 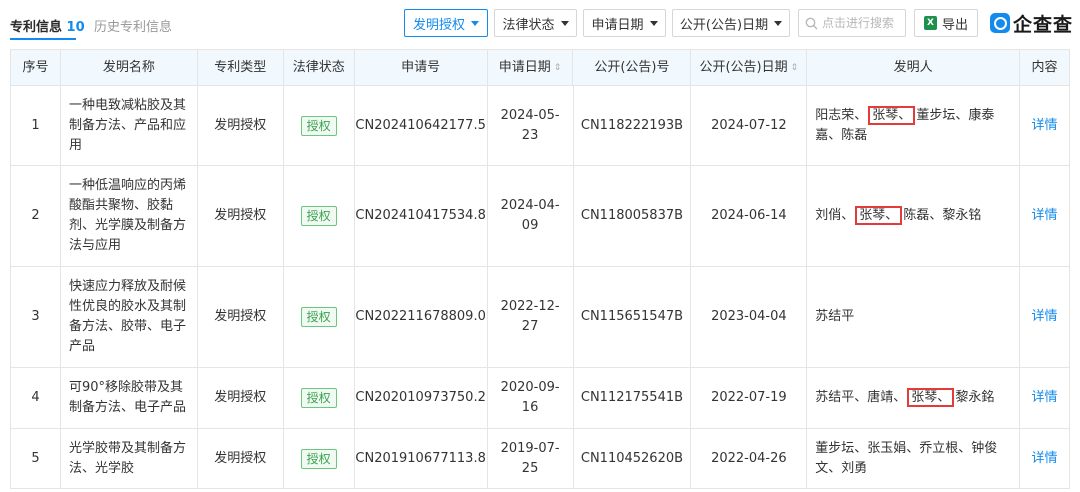 I want to click on row-app-date: 2020-09-16, so click(x=531, y=398).